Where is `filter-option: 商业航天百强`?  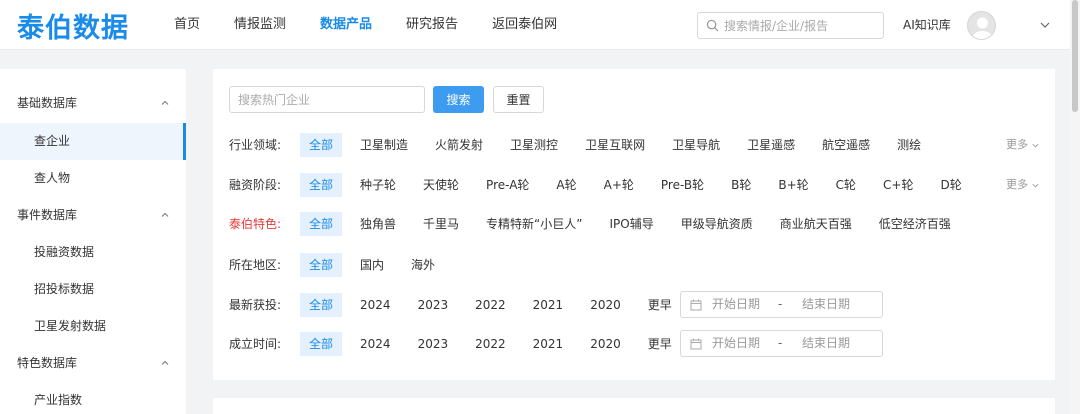
filter-option: 商业航天百强 is located at coordinates (816, 224).